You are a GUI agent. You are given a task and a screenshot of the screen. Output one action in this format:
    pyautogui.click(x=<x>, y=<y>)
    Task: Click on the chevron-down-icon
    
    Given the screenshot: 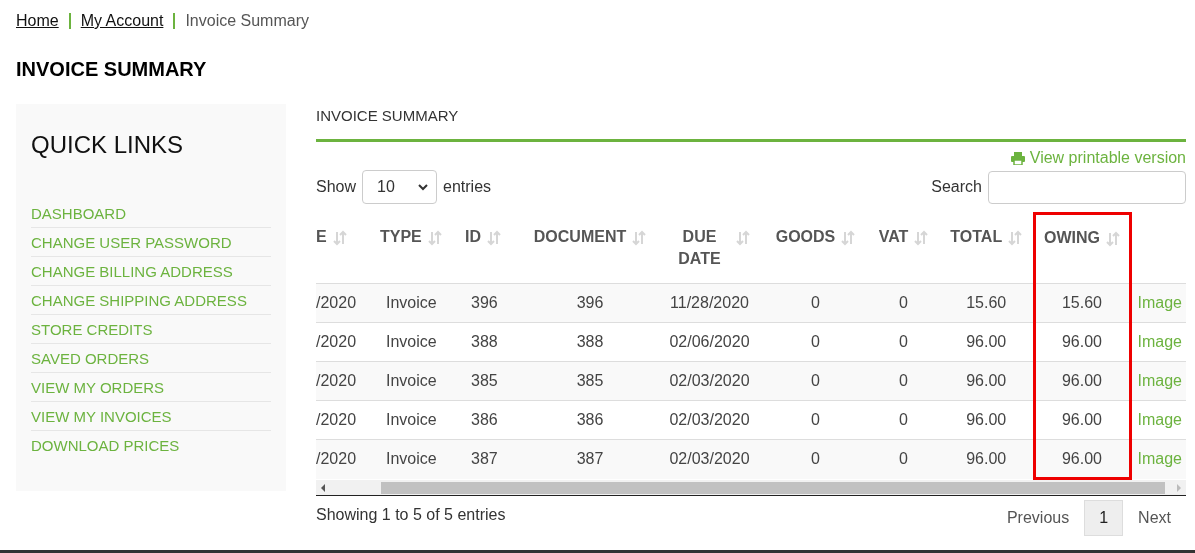 What is the action you would take?
    pyautogui.click(x=423, y=187)
    